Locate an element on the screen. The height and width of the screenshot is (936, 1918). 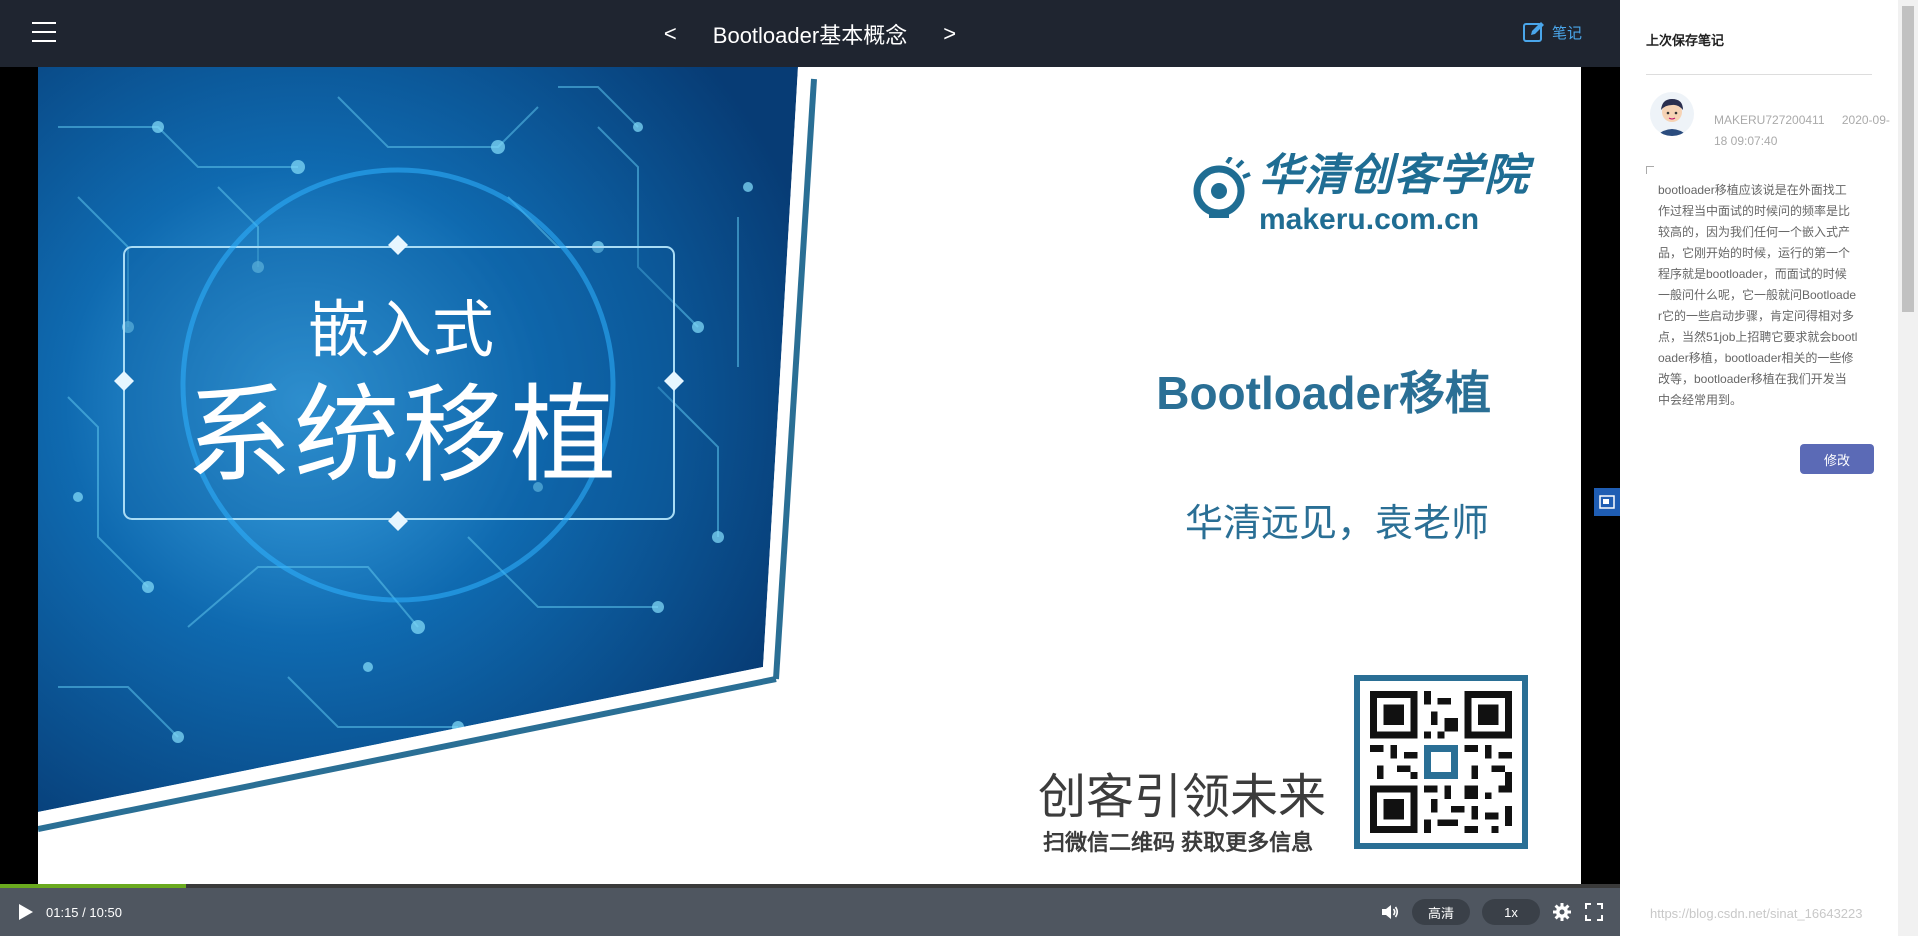
gear-icon is located at coordinates (1562, 912).